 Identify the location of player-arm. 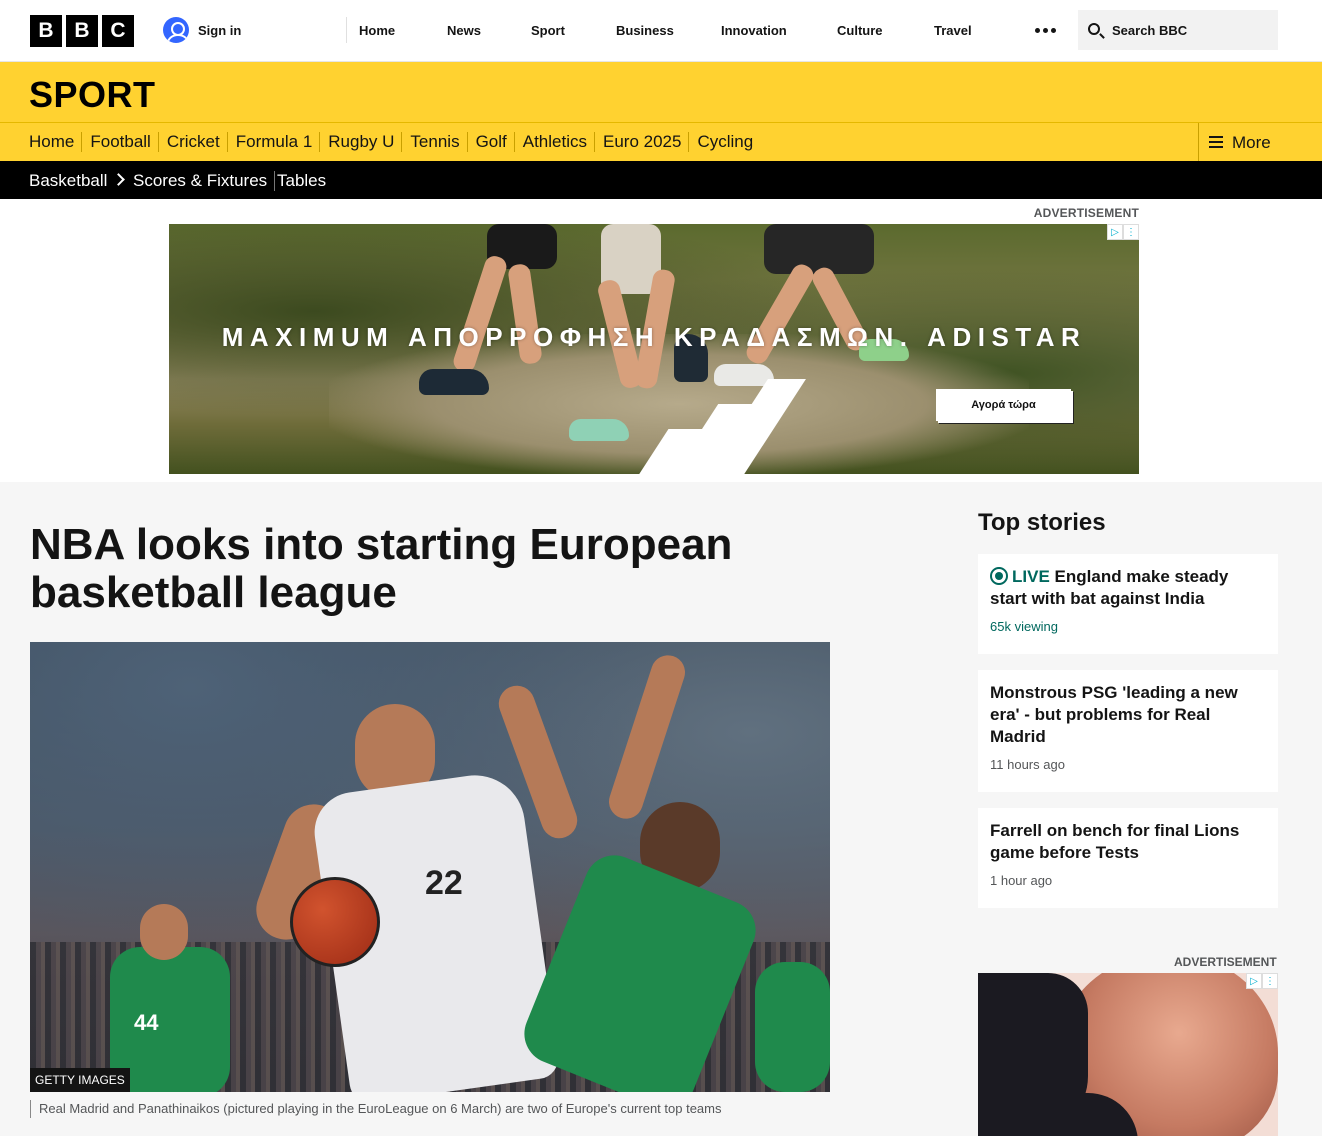
(647, 737).